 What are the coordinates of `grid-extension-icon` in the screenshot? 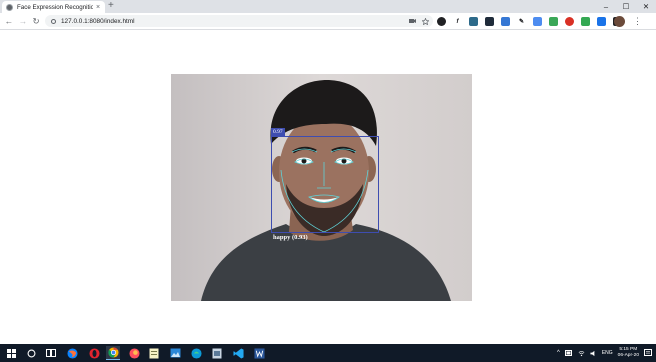 It's located at (585, 21).